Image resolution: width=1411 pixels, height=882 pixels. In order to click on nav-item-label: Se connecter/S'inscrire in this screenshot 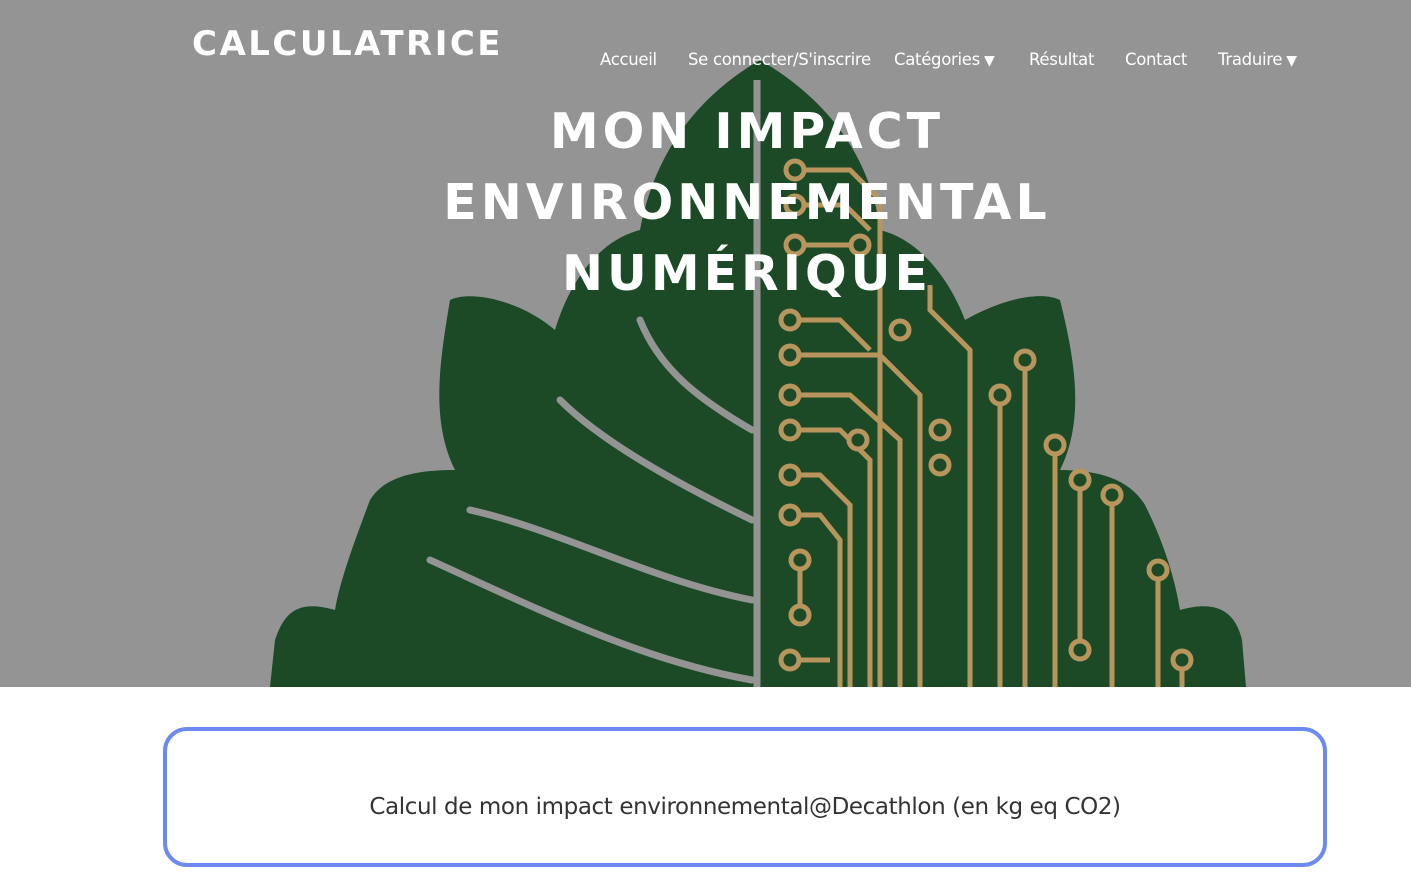, I will do `click(779, 59)`.